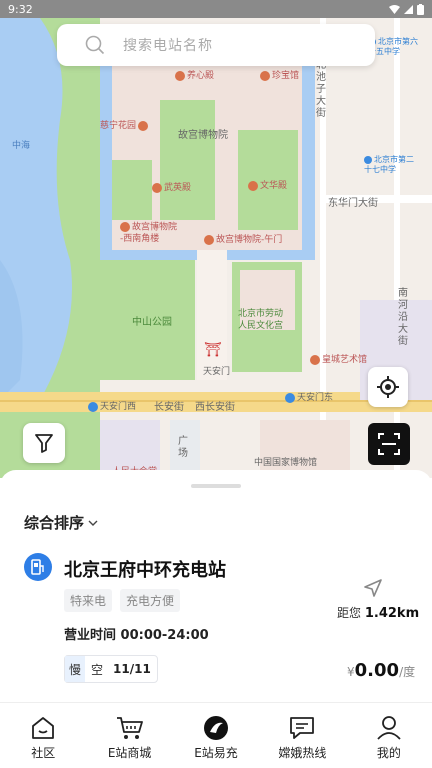  Describe the element at coordinates (378, 613) in the screenshot. I see `distance-text: 距您 1.42km` at that location.